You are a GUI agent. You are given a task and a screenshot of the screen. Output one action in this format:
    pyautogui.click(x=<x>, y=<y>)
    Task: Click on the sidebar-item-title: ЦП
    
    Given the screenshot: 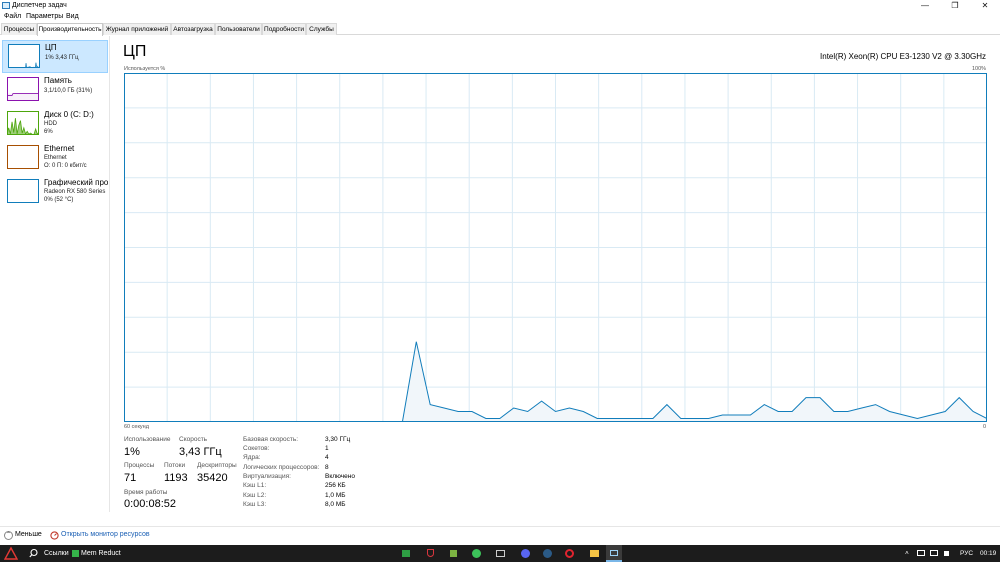 What is the action you would take?
    pyautogui.click(x=51, y=47)
    